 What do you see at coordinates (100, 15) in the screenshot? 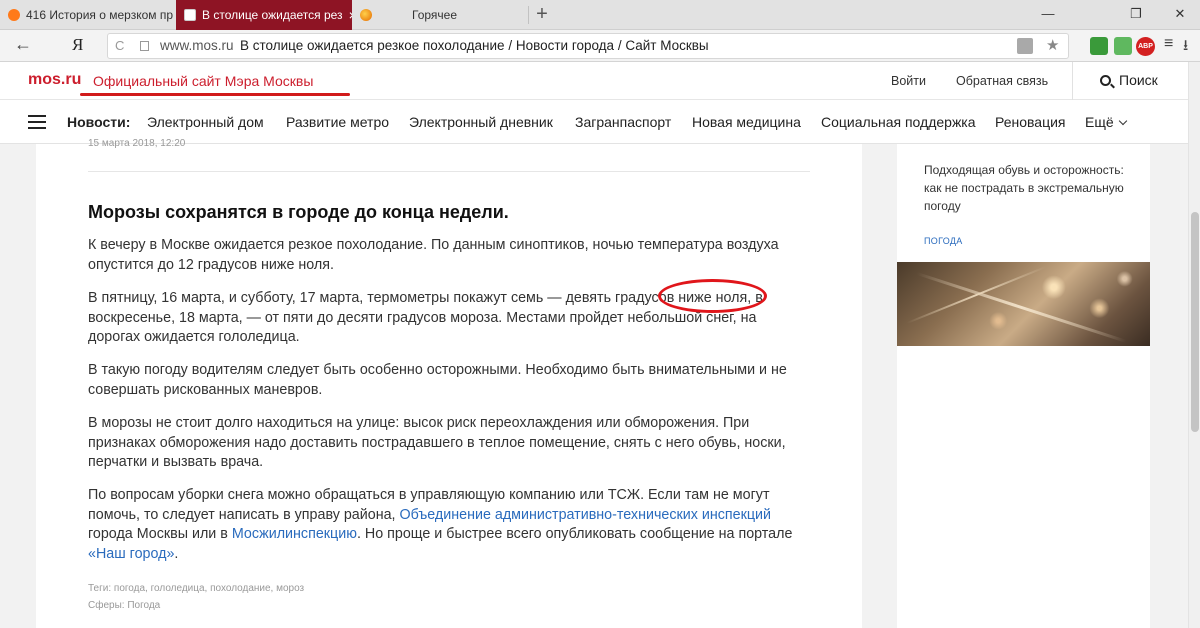
I see `tab-label: 416 История о мерзком пр` at bounding box center [100, 15].